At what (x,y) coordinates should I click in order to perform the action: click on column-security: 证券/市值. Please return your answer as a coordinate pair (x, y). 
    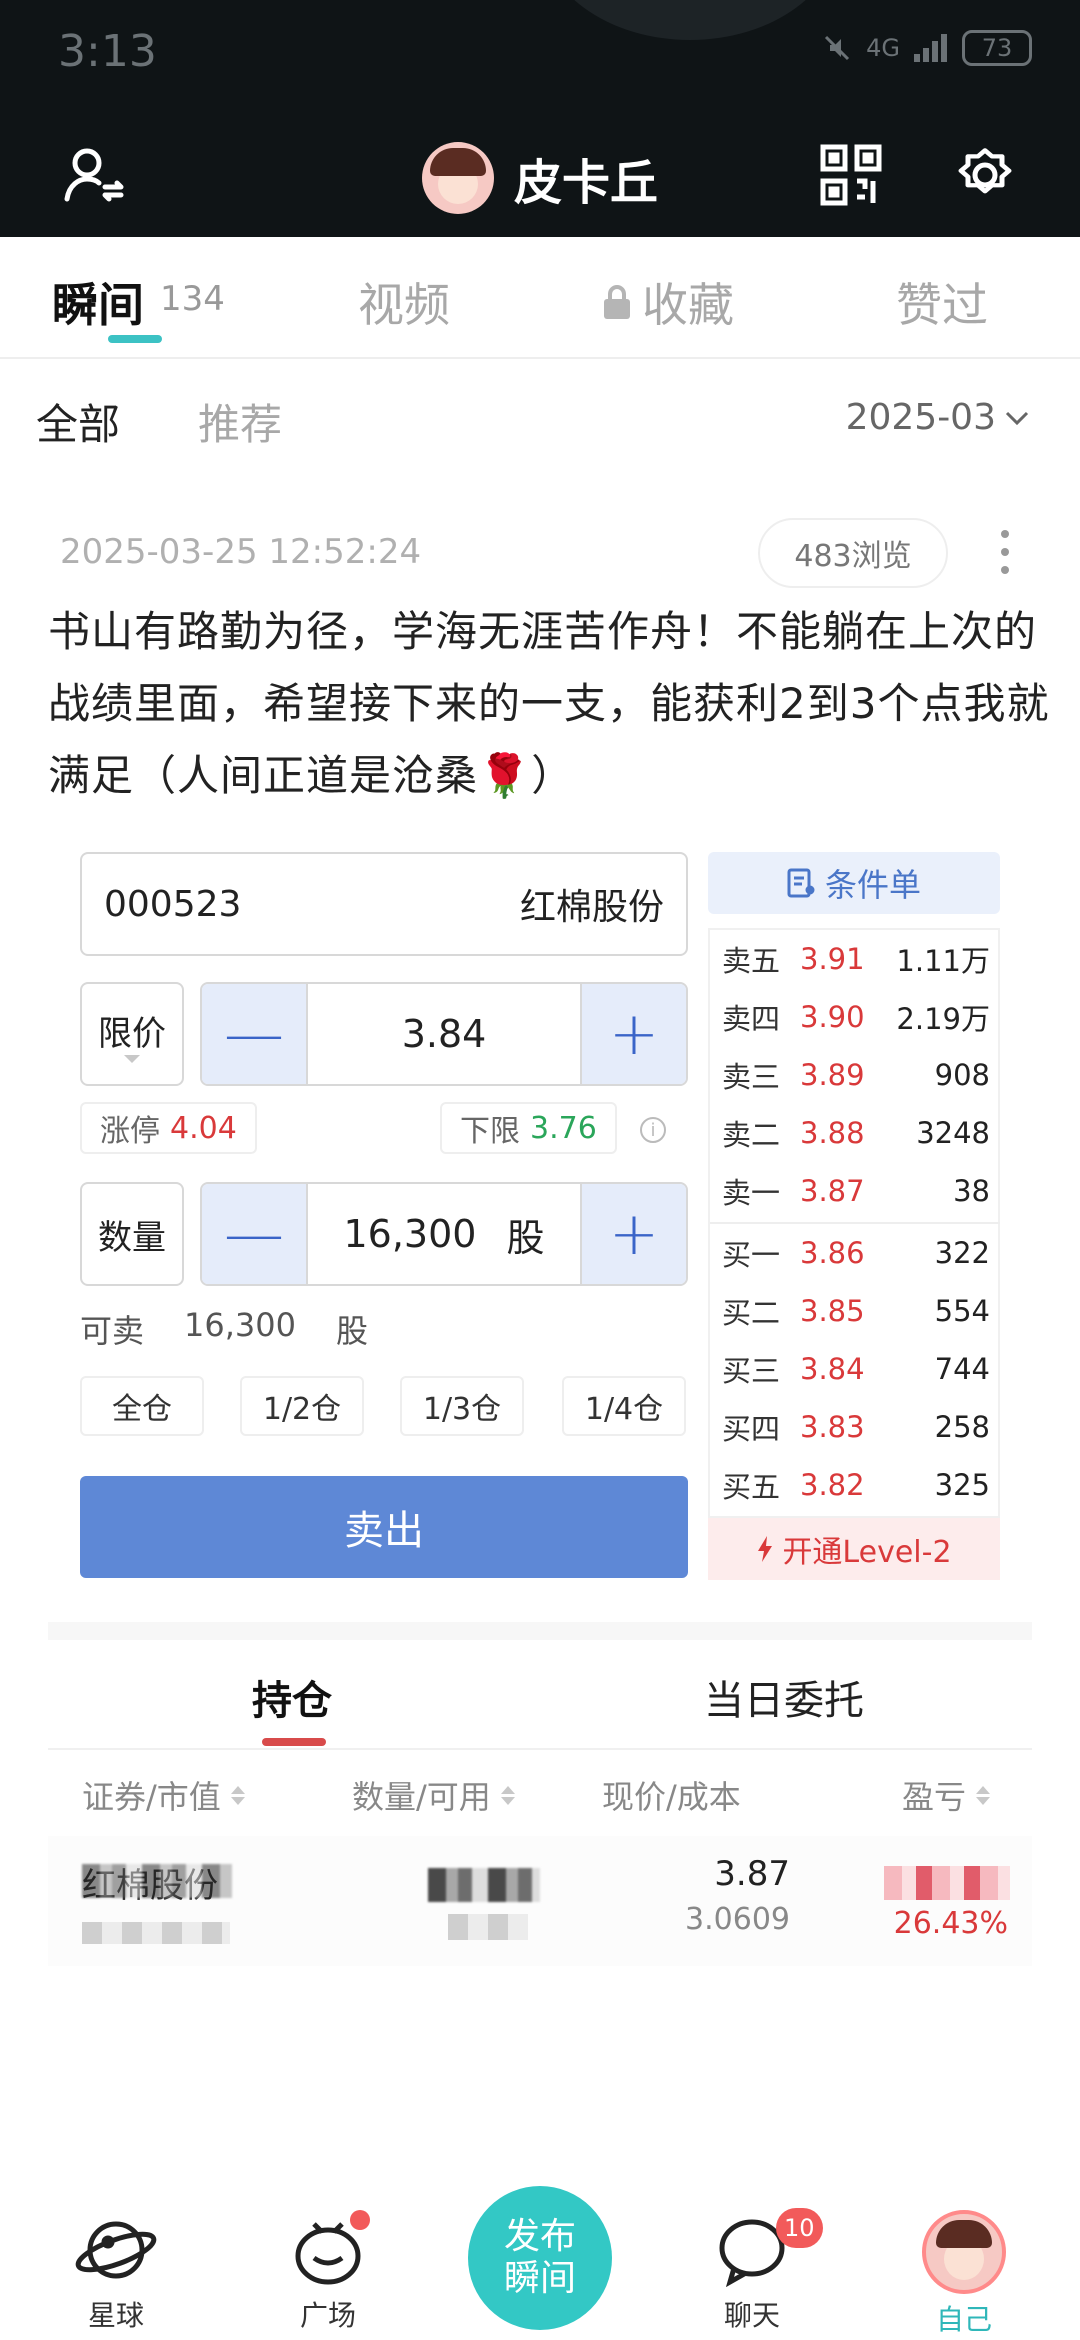
    Looking at the image, I should click on (163, 1795).